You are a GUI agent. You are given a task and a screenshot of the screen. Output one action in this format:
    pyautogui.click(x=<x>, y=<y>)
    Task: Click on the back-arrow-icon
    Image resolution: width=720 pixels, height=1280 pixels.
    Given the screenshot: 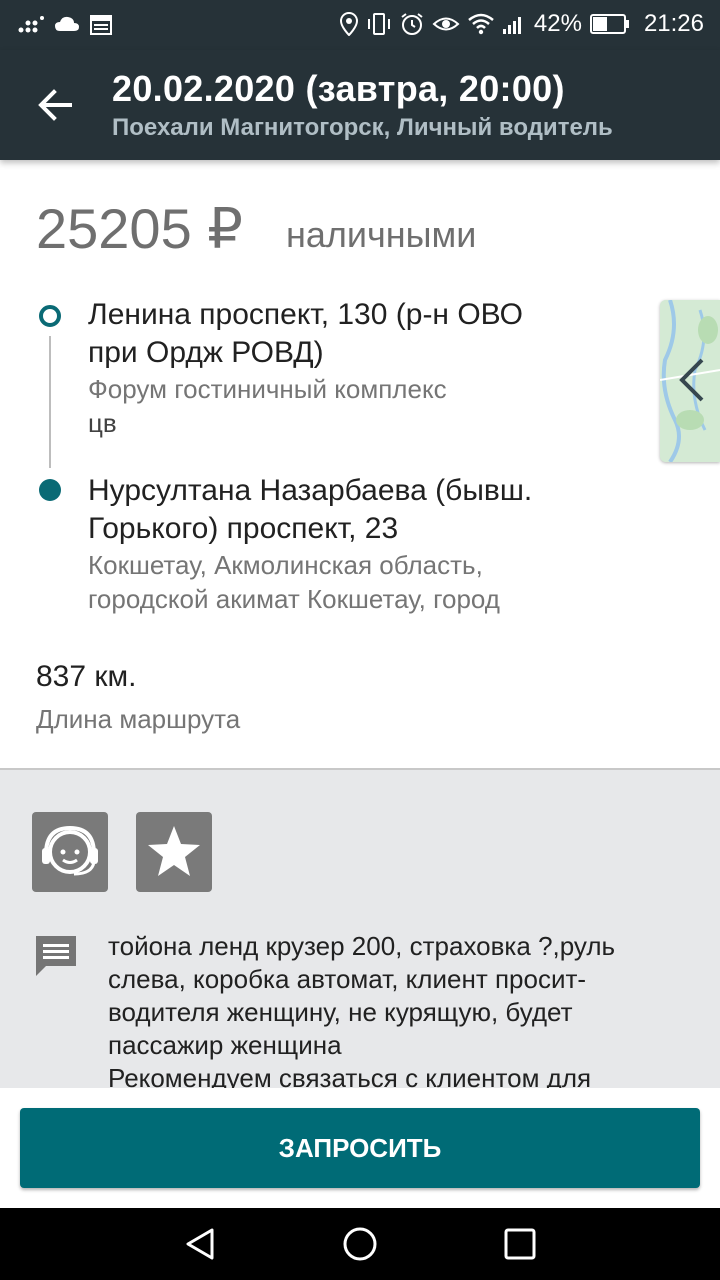 What is the action you would take?
    pyautogui.click(x=55, y=105)
    